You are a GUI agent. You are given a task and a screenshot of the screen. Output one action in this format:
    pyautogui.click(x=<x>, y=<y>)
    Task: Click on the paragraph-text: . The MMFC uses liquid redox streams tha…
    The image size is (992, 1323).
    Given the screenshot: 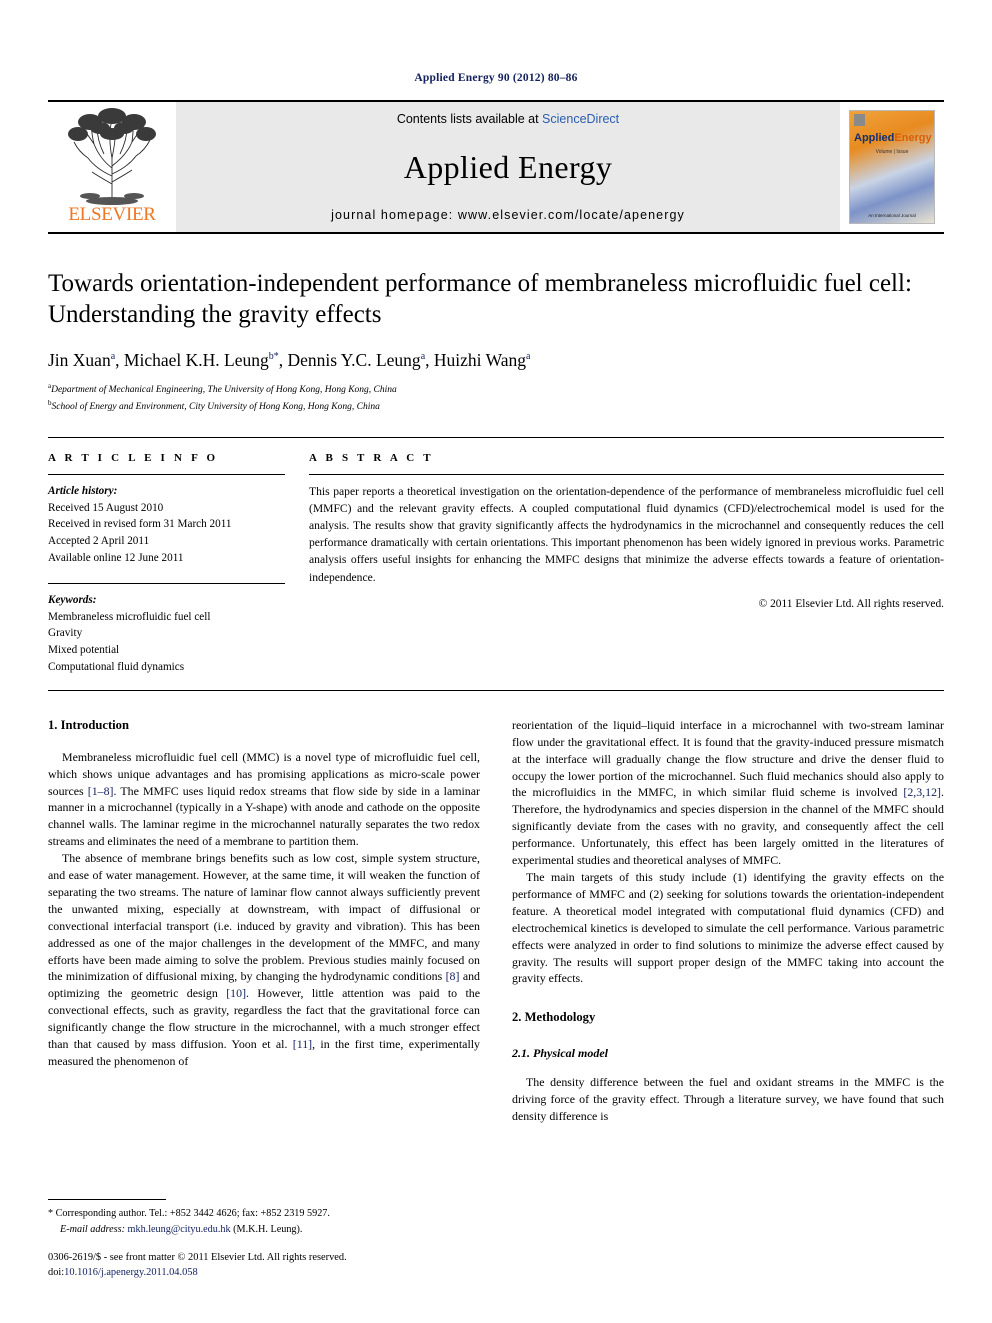 What is the action you would take?
    pyautogui.click(x=264, y=816)
    